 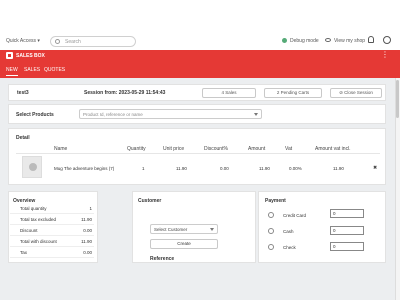 What do you see at coordinates (288, 231) in the screenshot?
I see `payment-label-cash: Cash` at bounding box center [288, 231].